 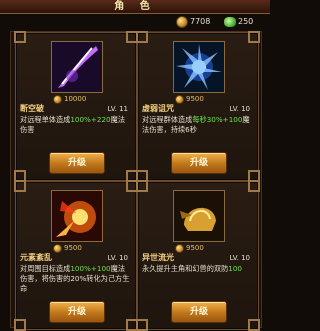 I want to click on skill-description: 永久提升主角和幻兽的双防100, so click(x=192, y=268).